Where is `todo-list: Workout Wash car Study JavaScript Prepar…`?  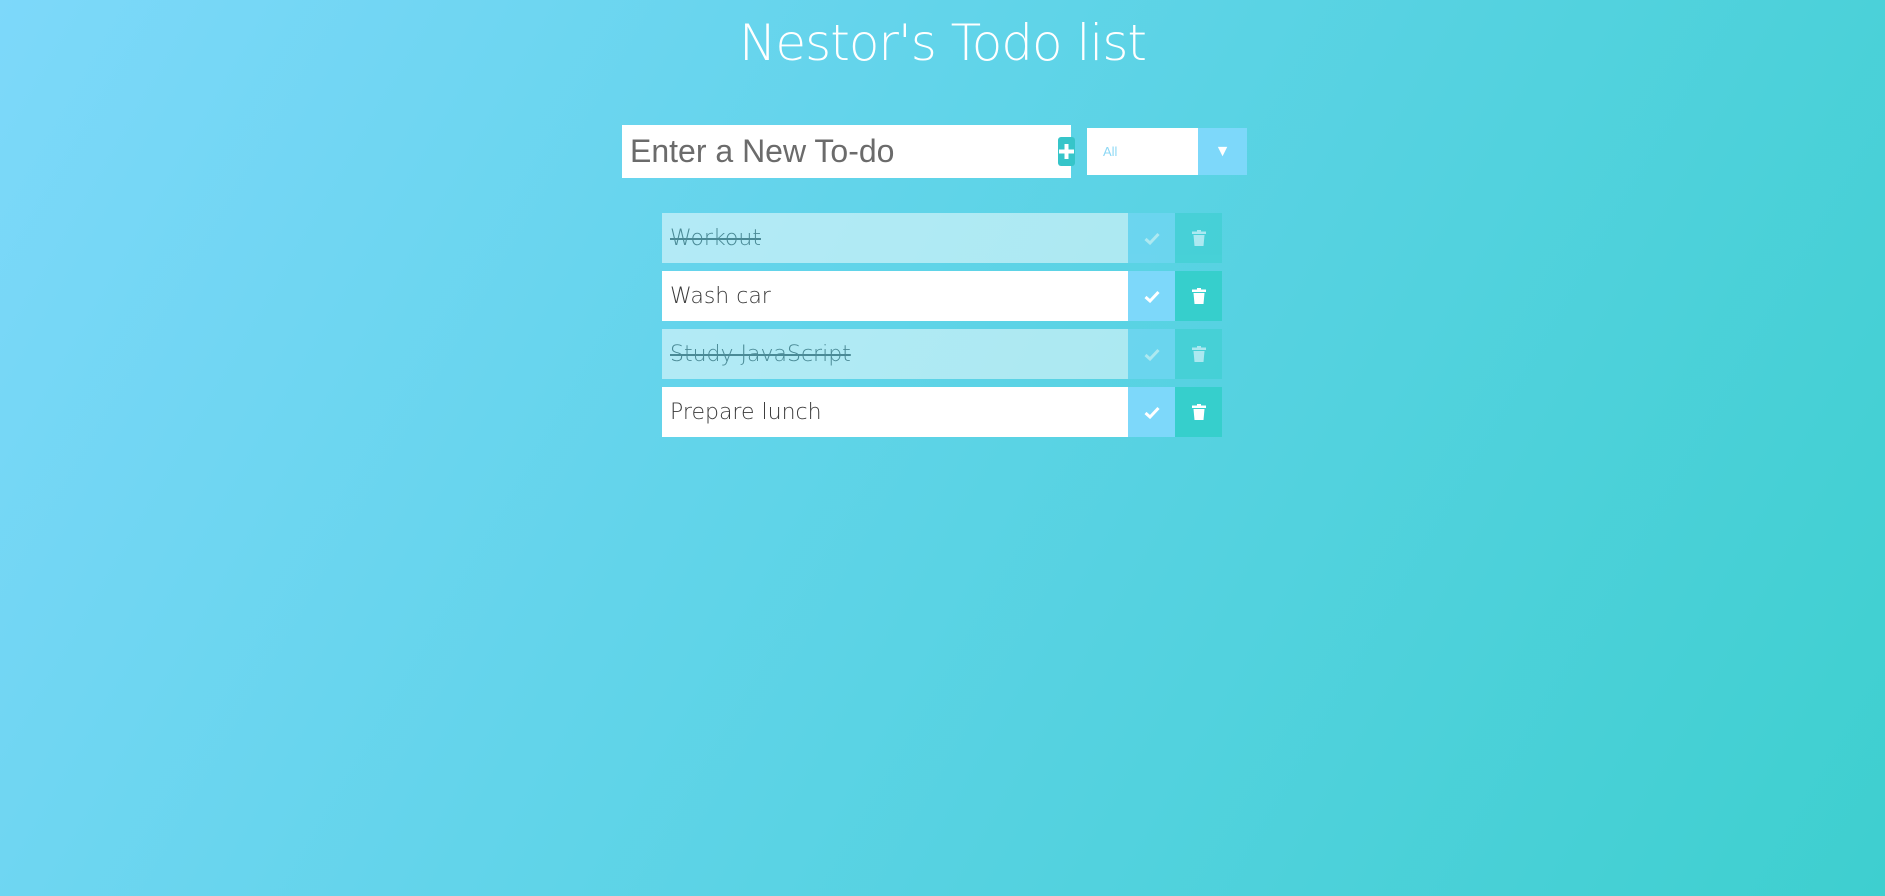 todo-list: Workout Wash car Study JavaScript Prepar… is located at coordinates (942, 329).